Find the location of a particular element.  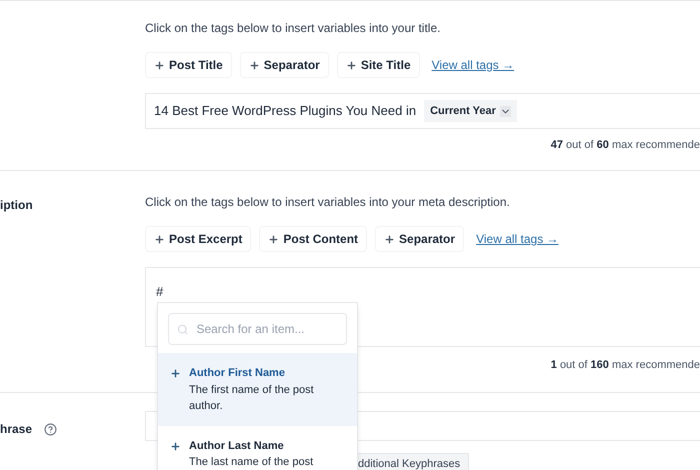

option-description: The last name of the post is located at coordinates (251, 462).